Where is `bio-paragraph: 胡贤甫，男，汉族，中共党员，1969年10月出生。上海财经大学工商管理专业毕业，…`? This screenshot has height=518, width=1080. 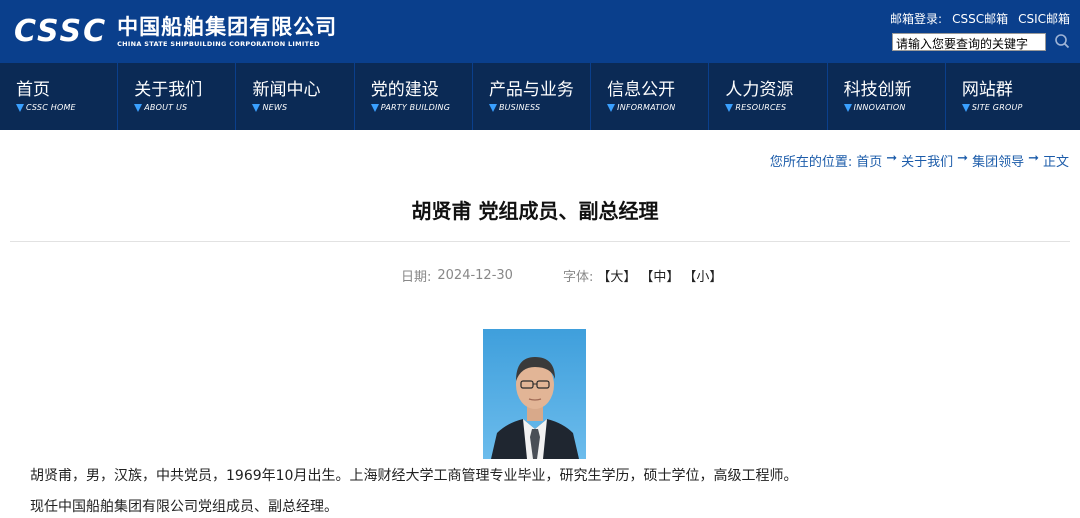
bio-paragraph: 胡贤甫，男，汉族，中共党员，1969年10月出生。上海财经大学工商管理专业毕业，… is located at coordinates (414, 476).